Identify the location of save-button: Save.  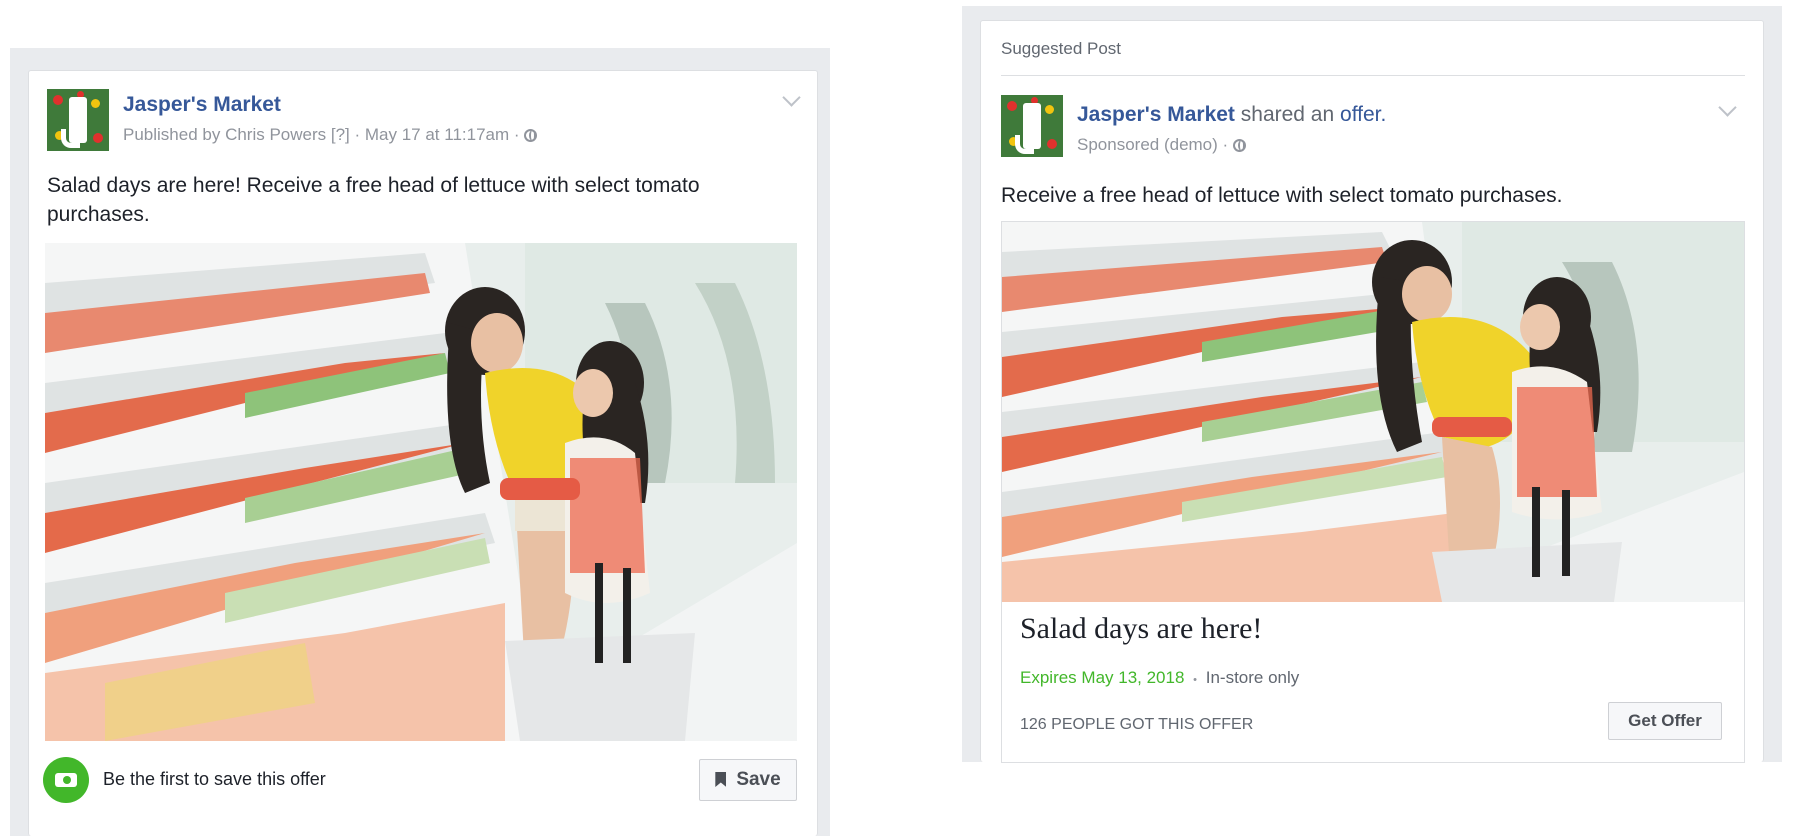
(748, 780).